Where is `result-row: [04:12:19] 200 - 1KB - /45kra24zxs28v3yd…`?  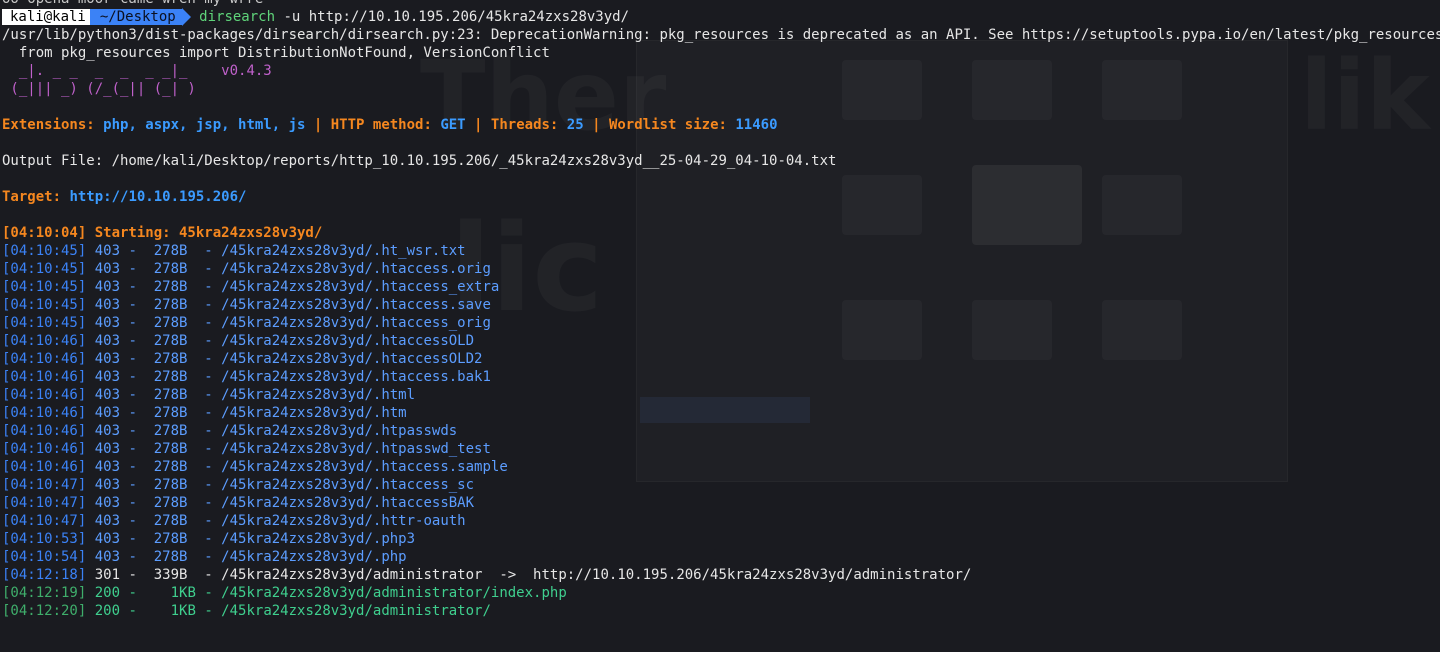 result-row: [04:12:19] 200 - 1KB - /45kra24zxs28v3yd… is located at coordinates (721, 593).